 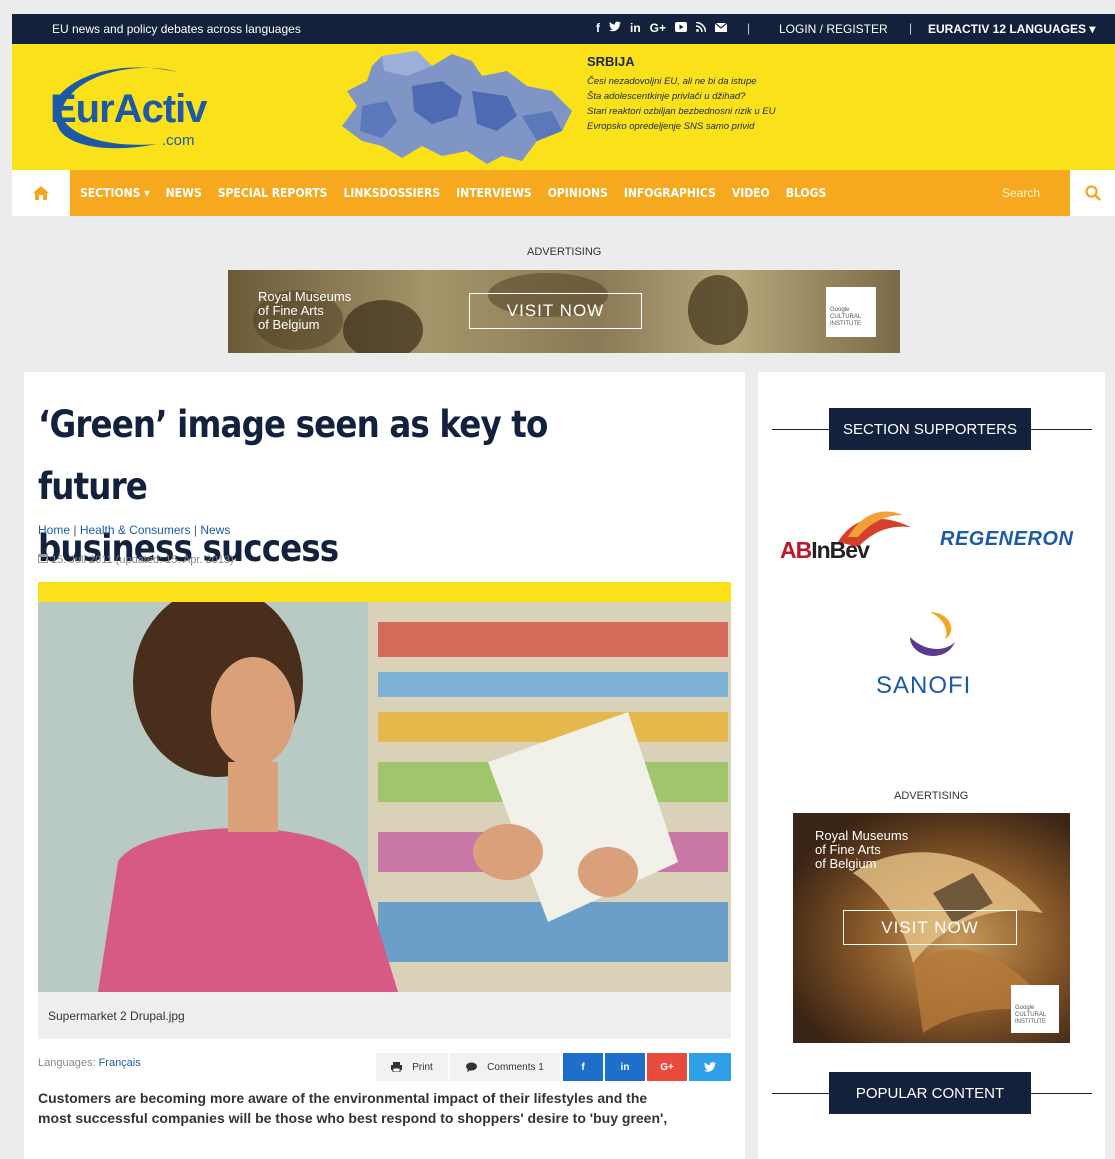 What do you see at coordinates (472, 1067) in the screenshot?
I see `comment-icon` at bounding box center [472, 1067].